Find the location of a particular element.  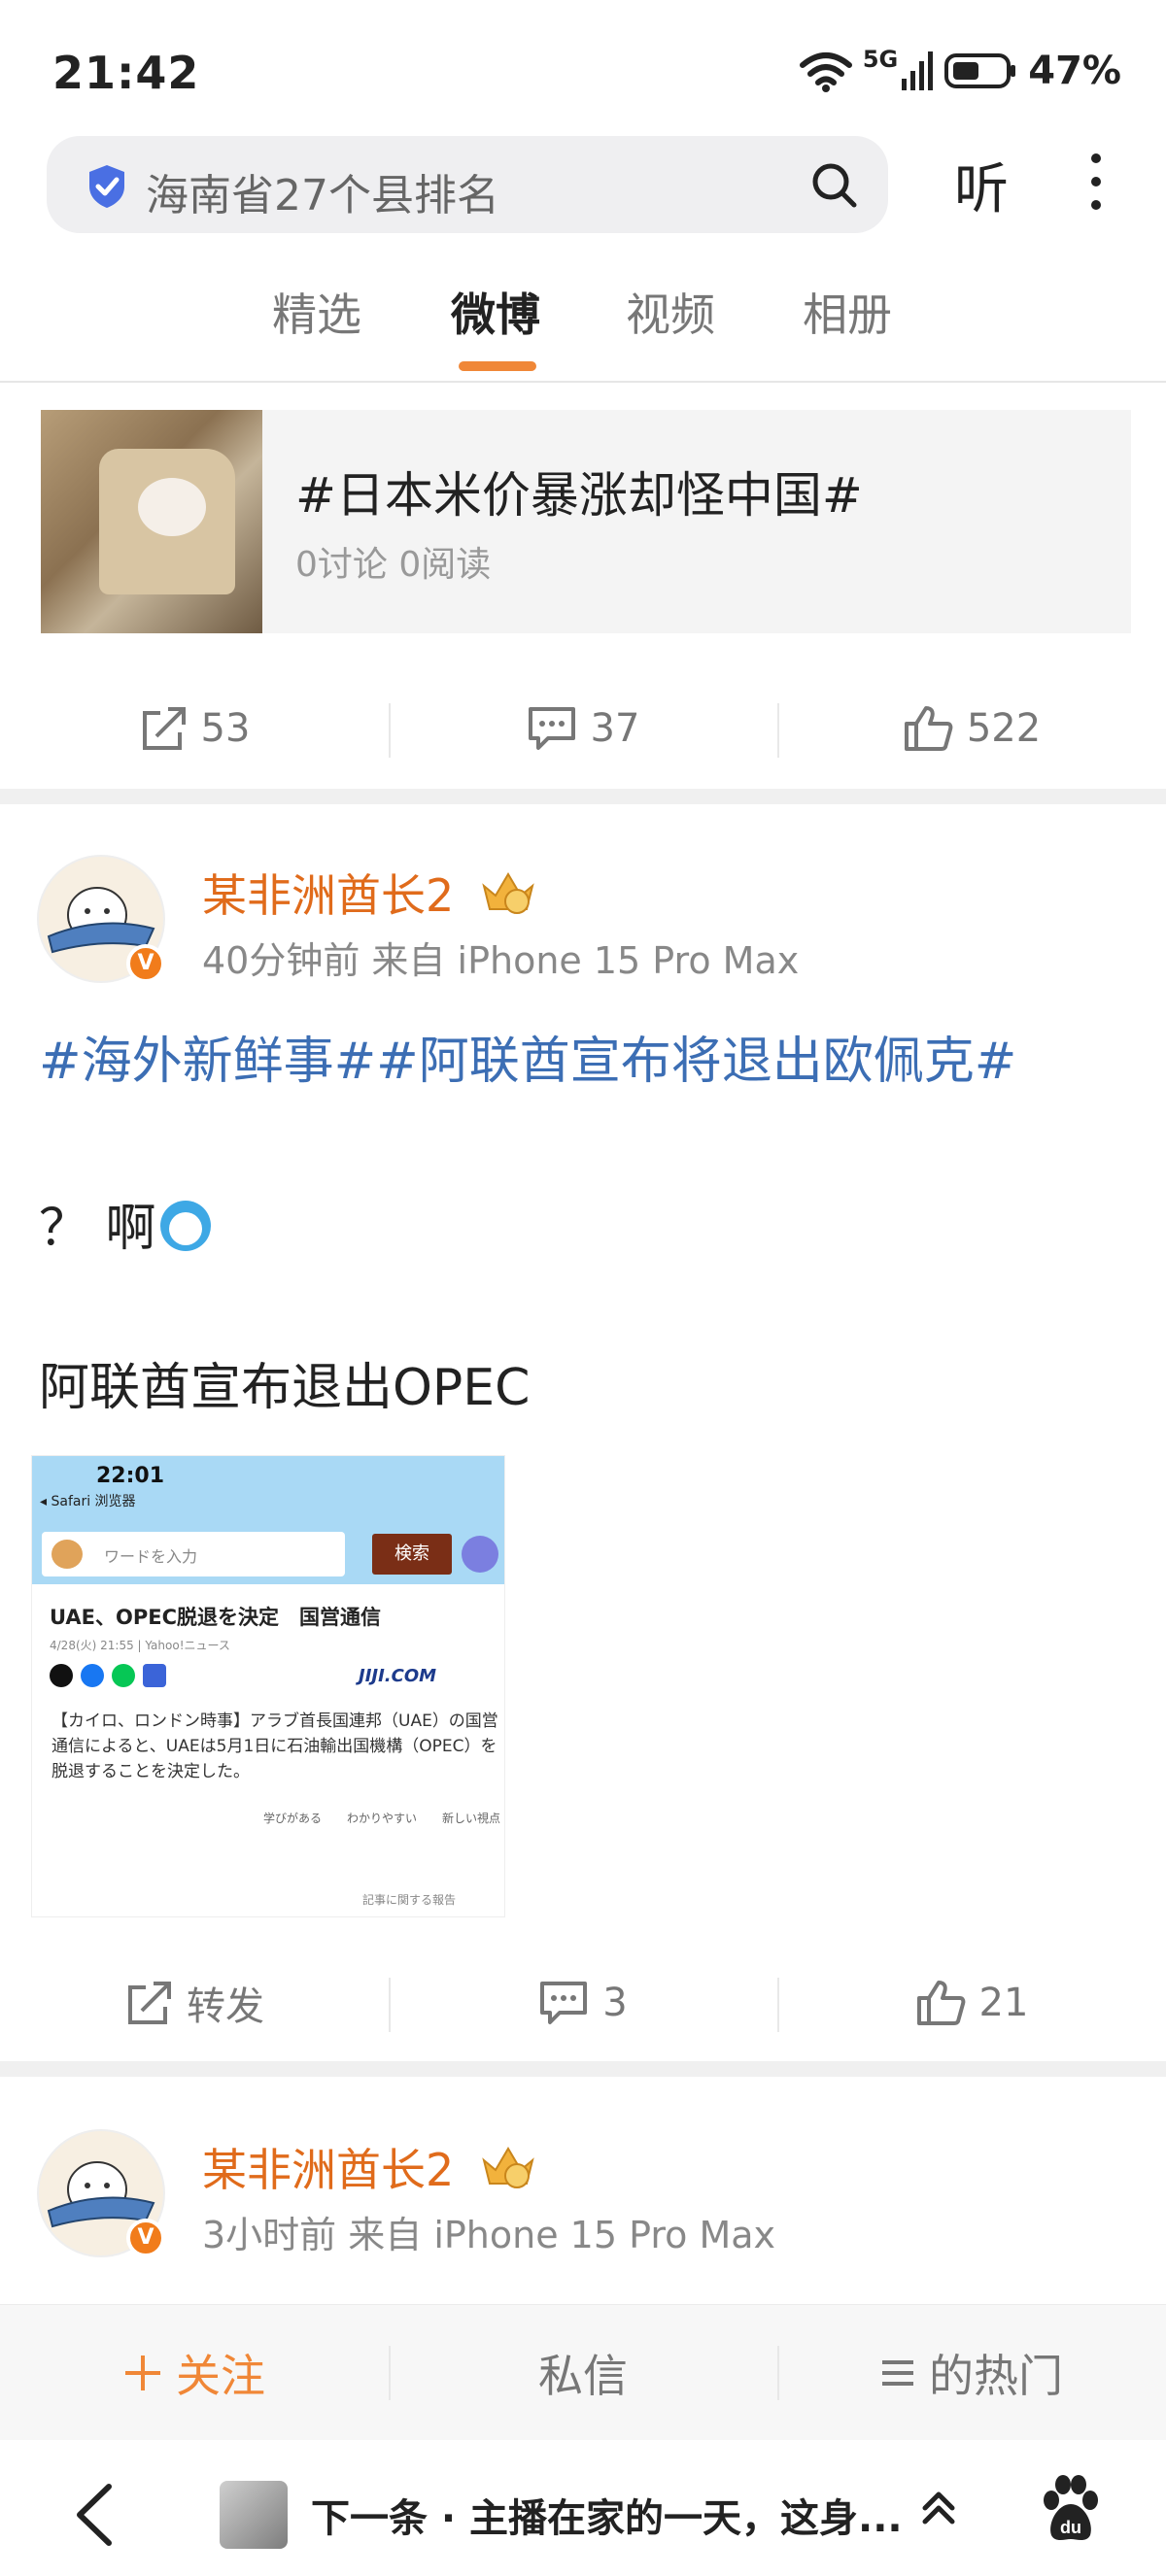

image-header: 22:01 ◂ Safari 浏览器 ワードを入力 検索 is located at coordinates (268, 1520).